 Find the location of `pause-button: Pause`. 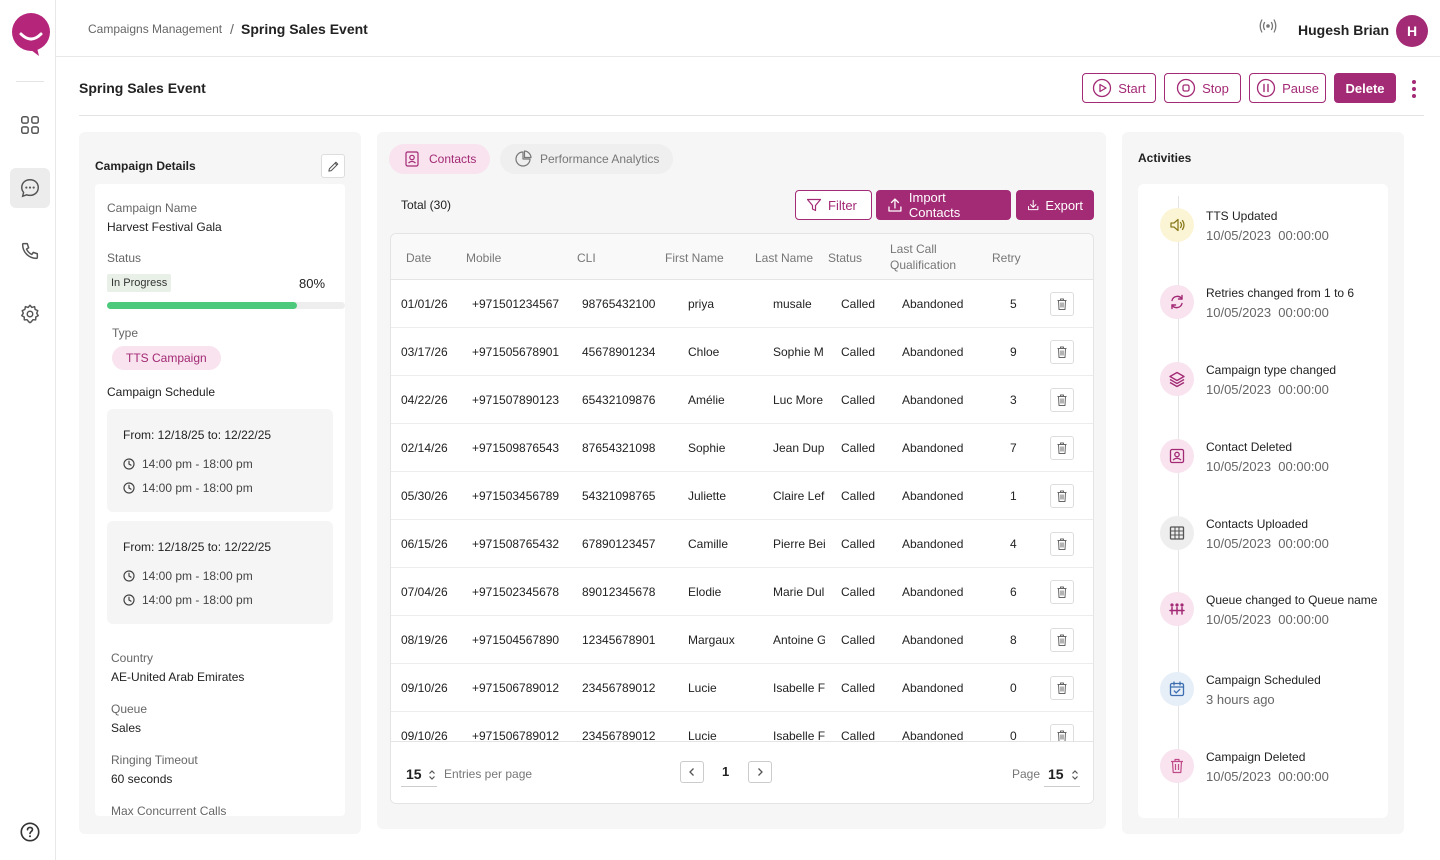

pause-button: Pause is located at coordinates (1287, 88).